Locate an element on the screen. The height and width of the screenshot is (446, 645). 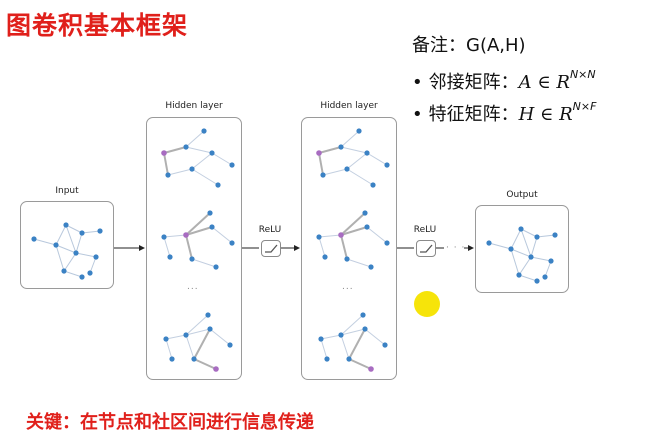
input-graph is located at coordinates (67, 251).